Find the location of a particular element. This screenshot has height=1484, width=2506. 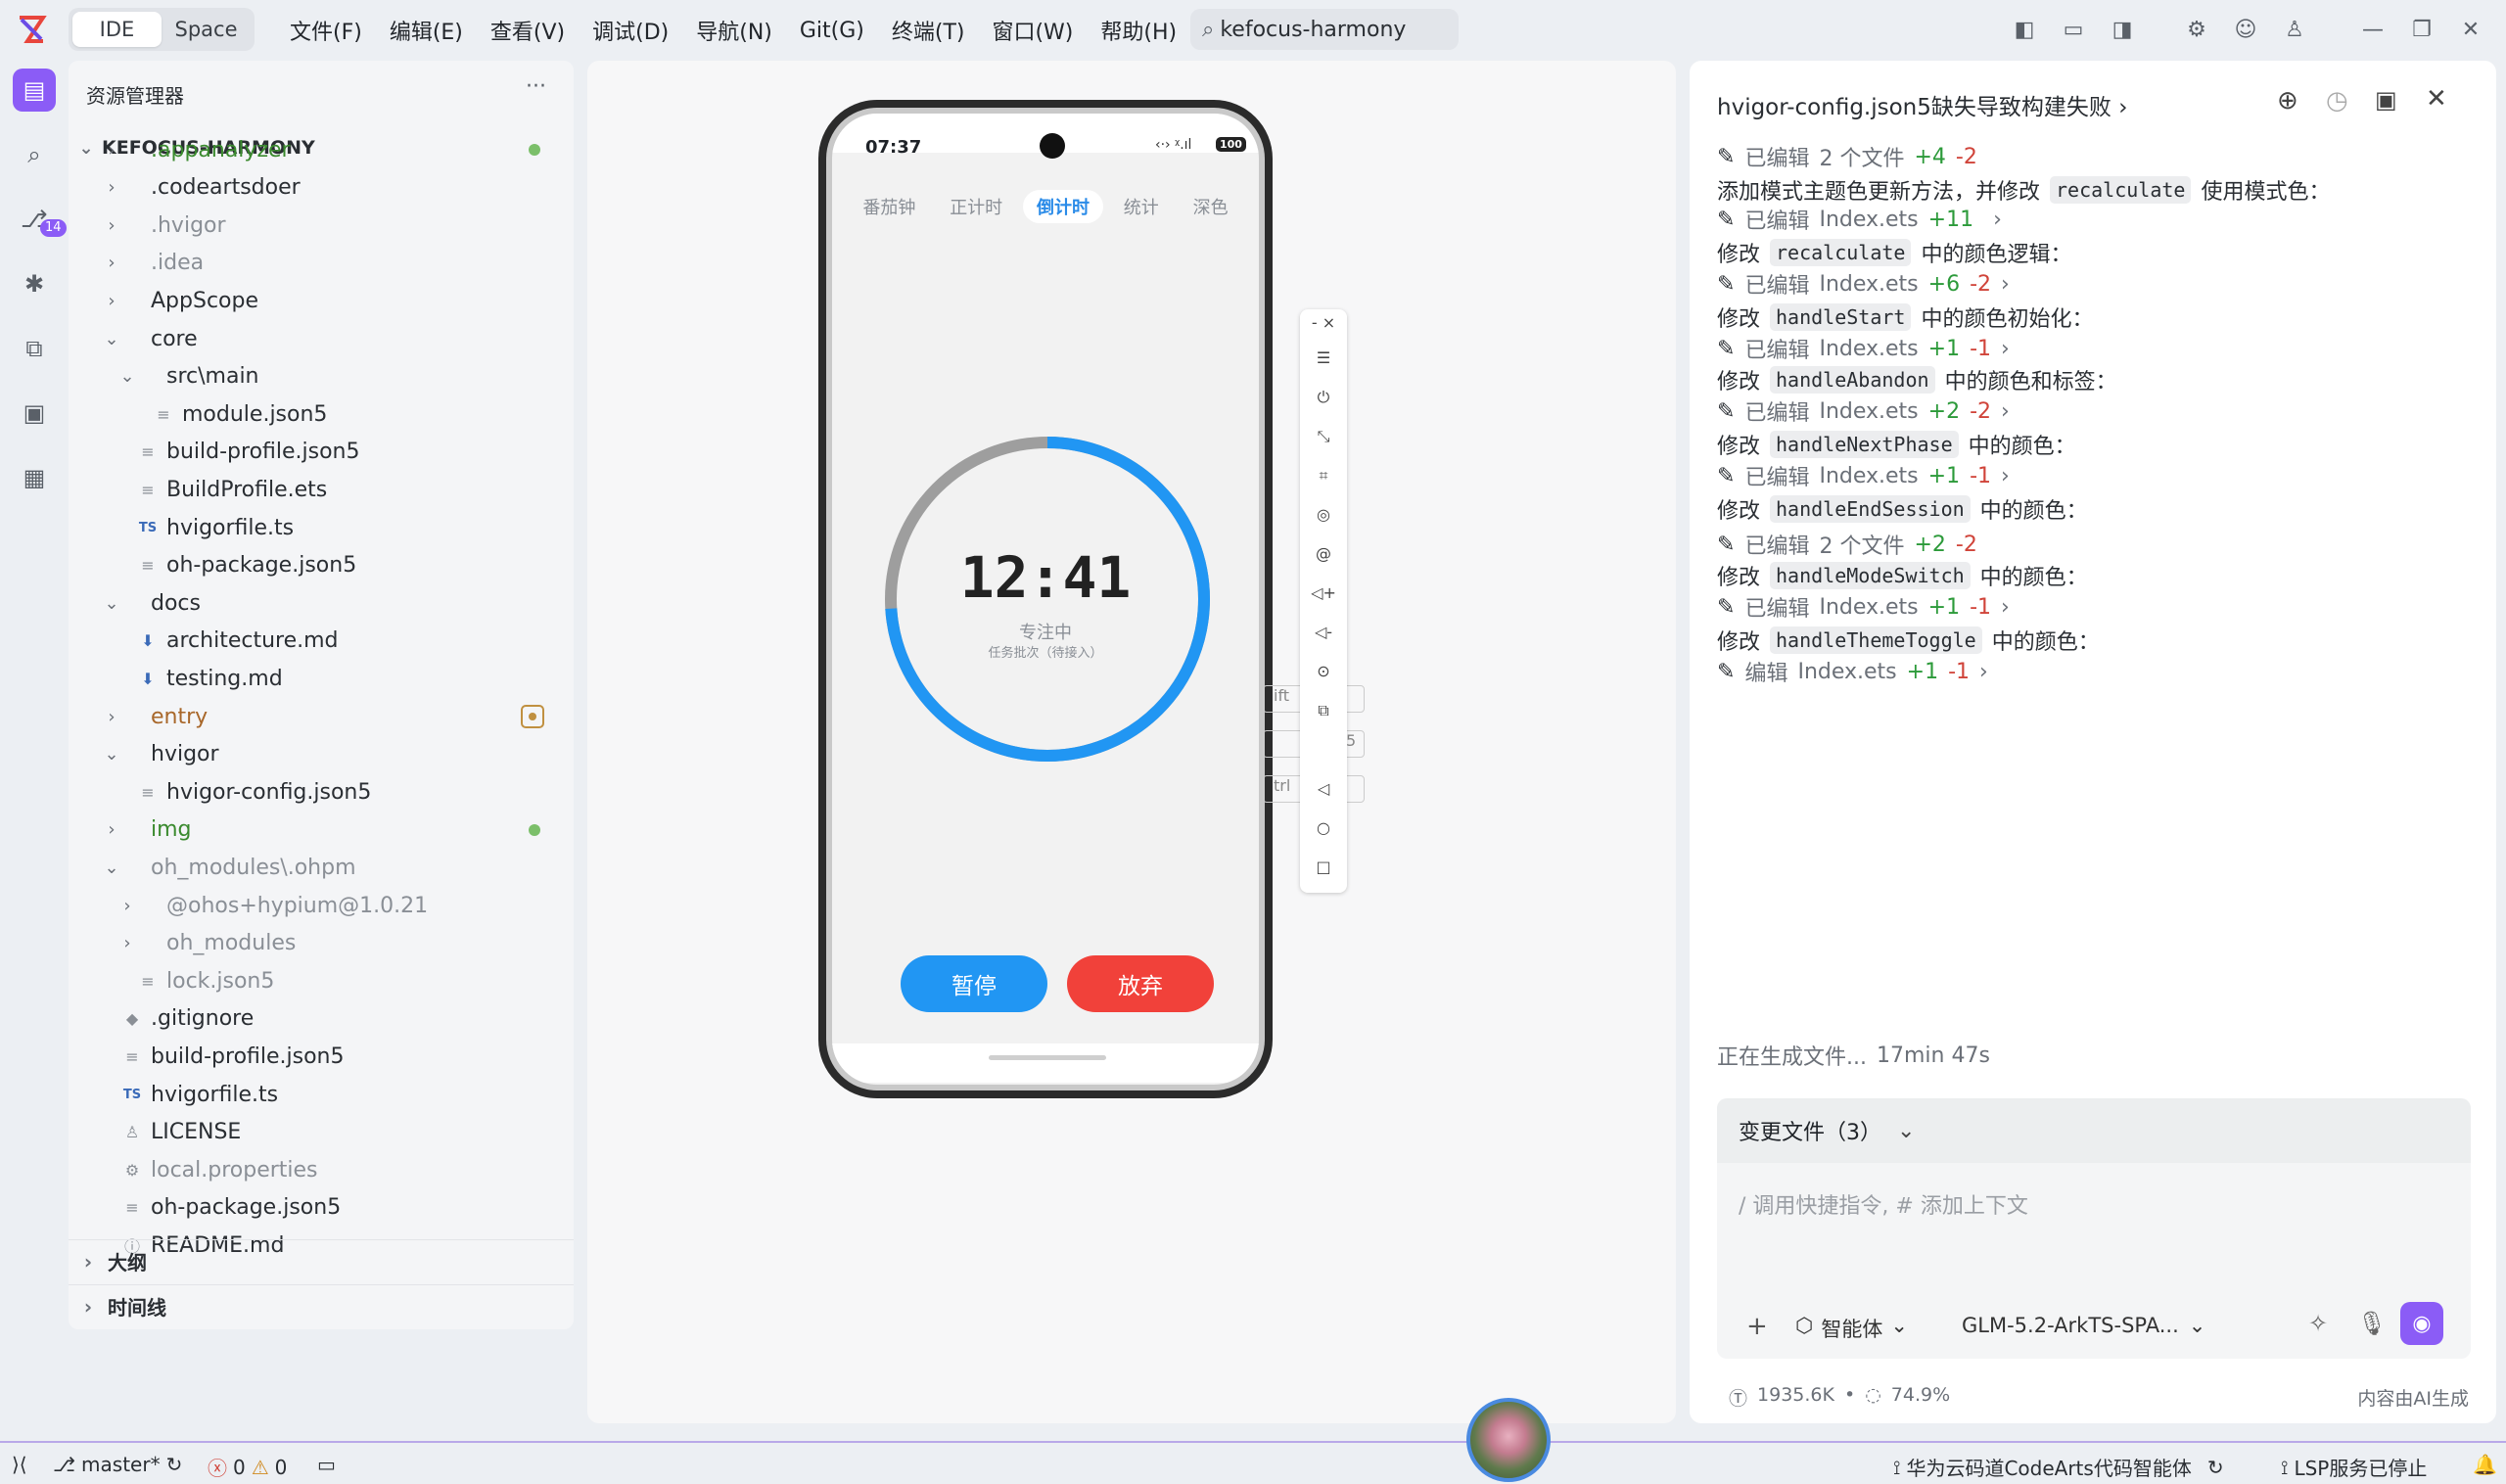

tab-pomodoro: 番茄钟 is located at coordinates (889, 206).